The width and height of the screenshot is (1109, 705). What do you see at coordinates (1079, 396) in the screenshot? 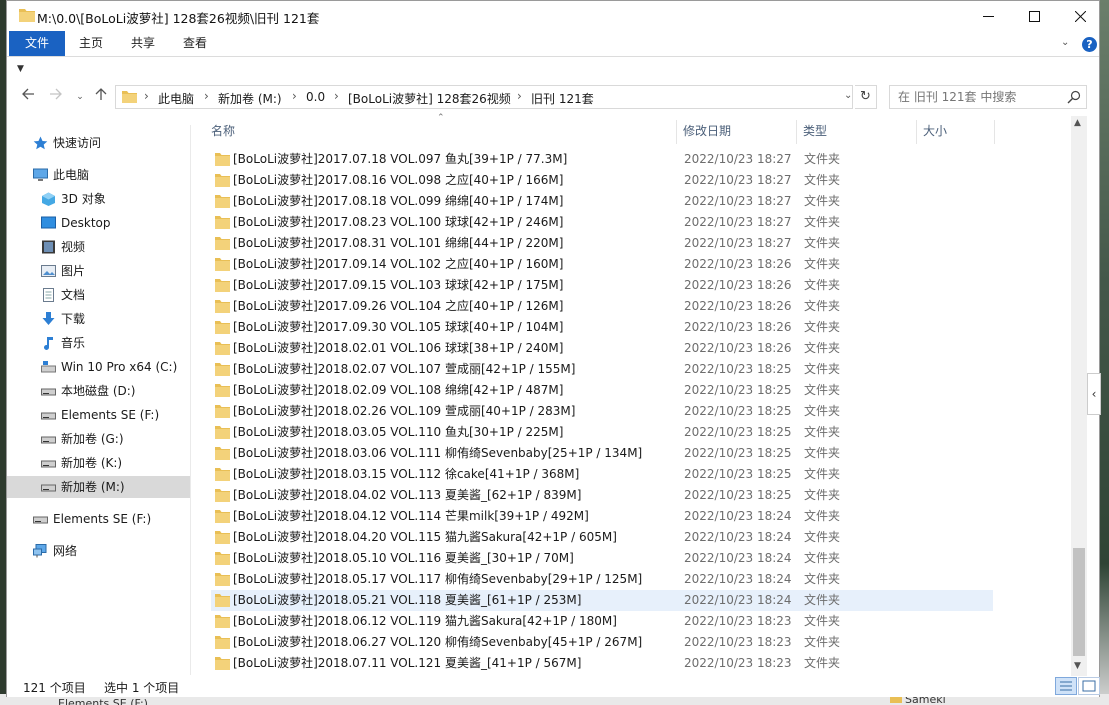
I see `vertical-scrollbar: ▲ ▼` at bounding box center [1079, 396].